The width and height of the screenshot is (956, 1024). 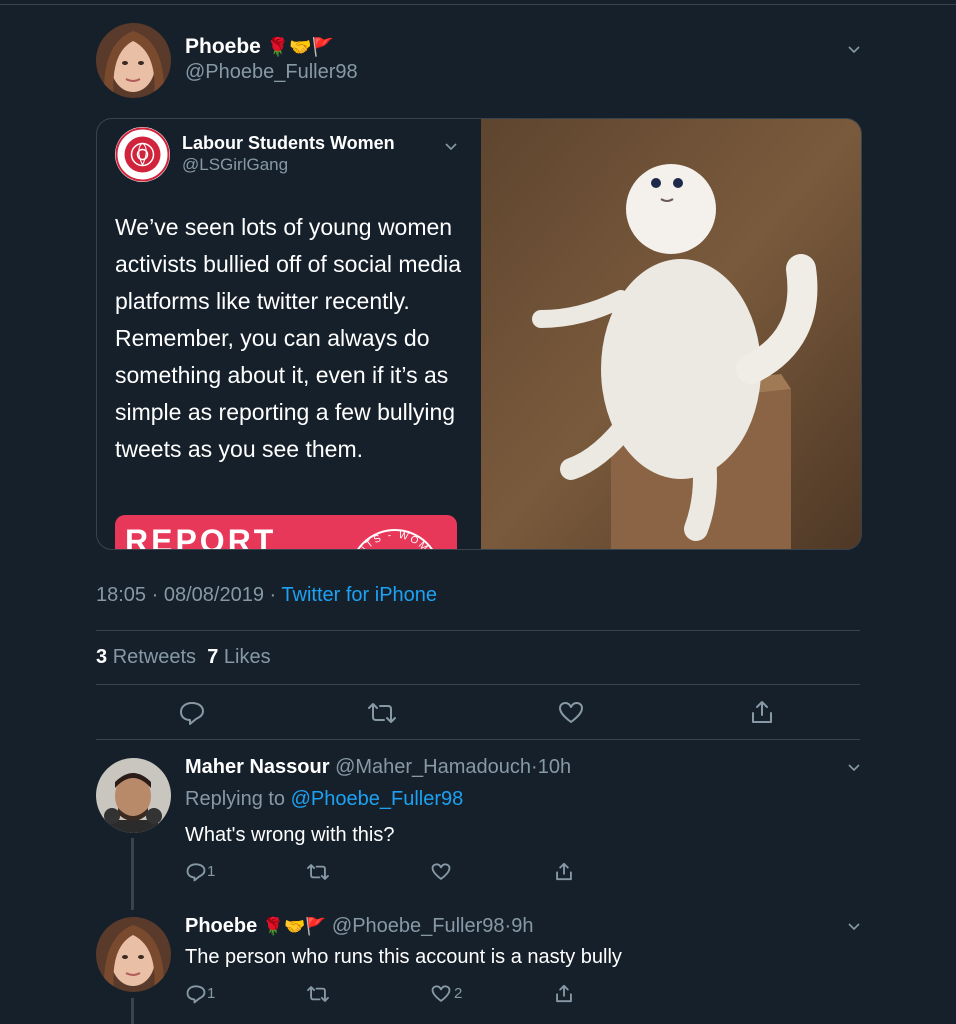 What do you see at coordinates (478, 2) in the screenshot?
I see `top-separator` at bounding box center [478, 2].